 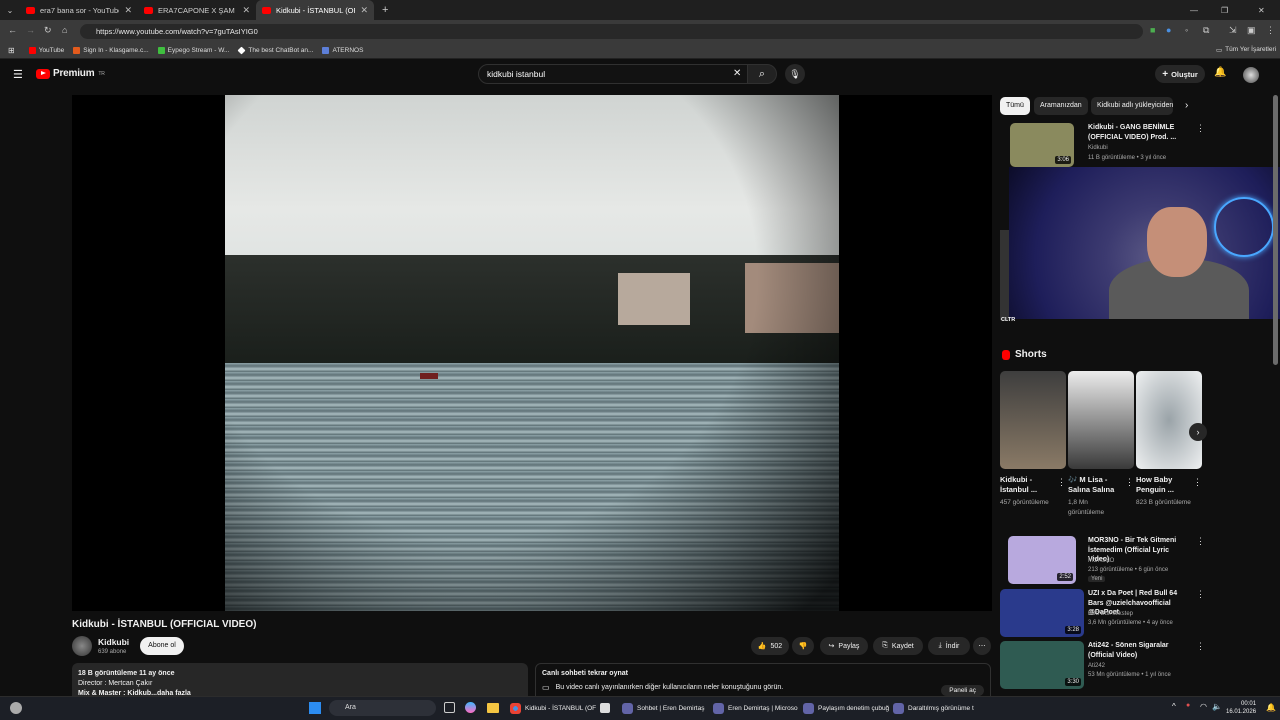 What do you see at coordinates (613, 74) in the screenshot?
I see `search-input: kidkubi istanbul` at bounding box center [613, 74].